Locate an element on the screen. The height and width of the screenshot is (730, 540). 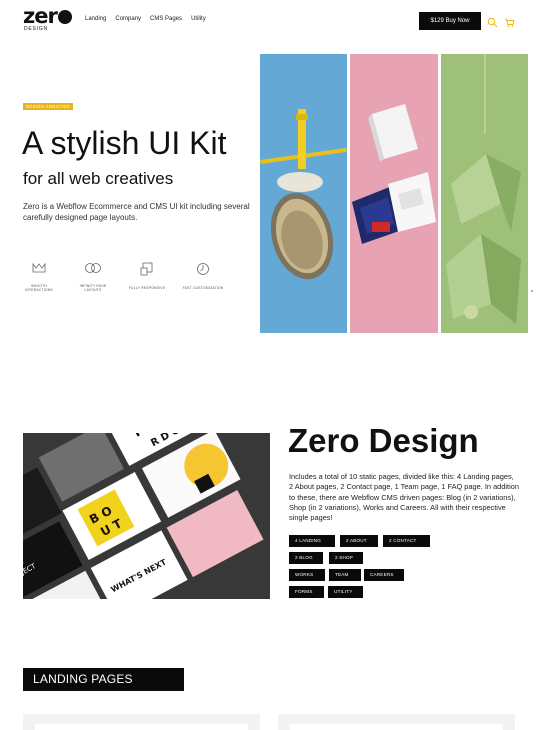
cart-icon is located at coordinates (509, 21).